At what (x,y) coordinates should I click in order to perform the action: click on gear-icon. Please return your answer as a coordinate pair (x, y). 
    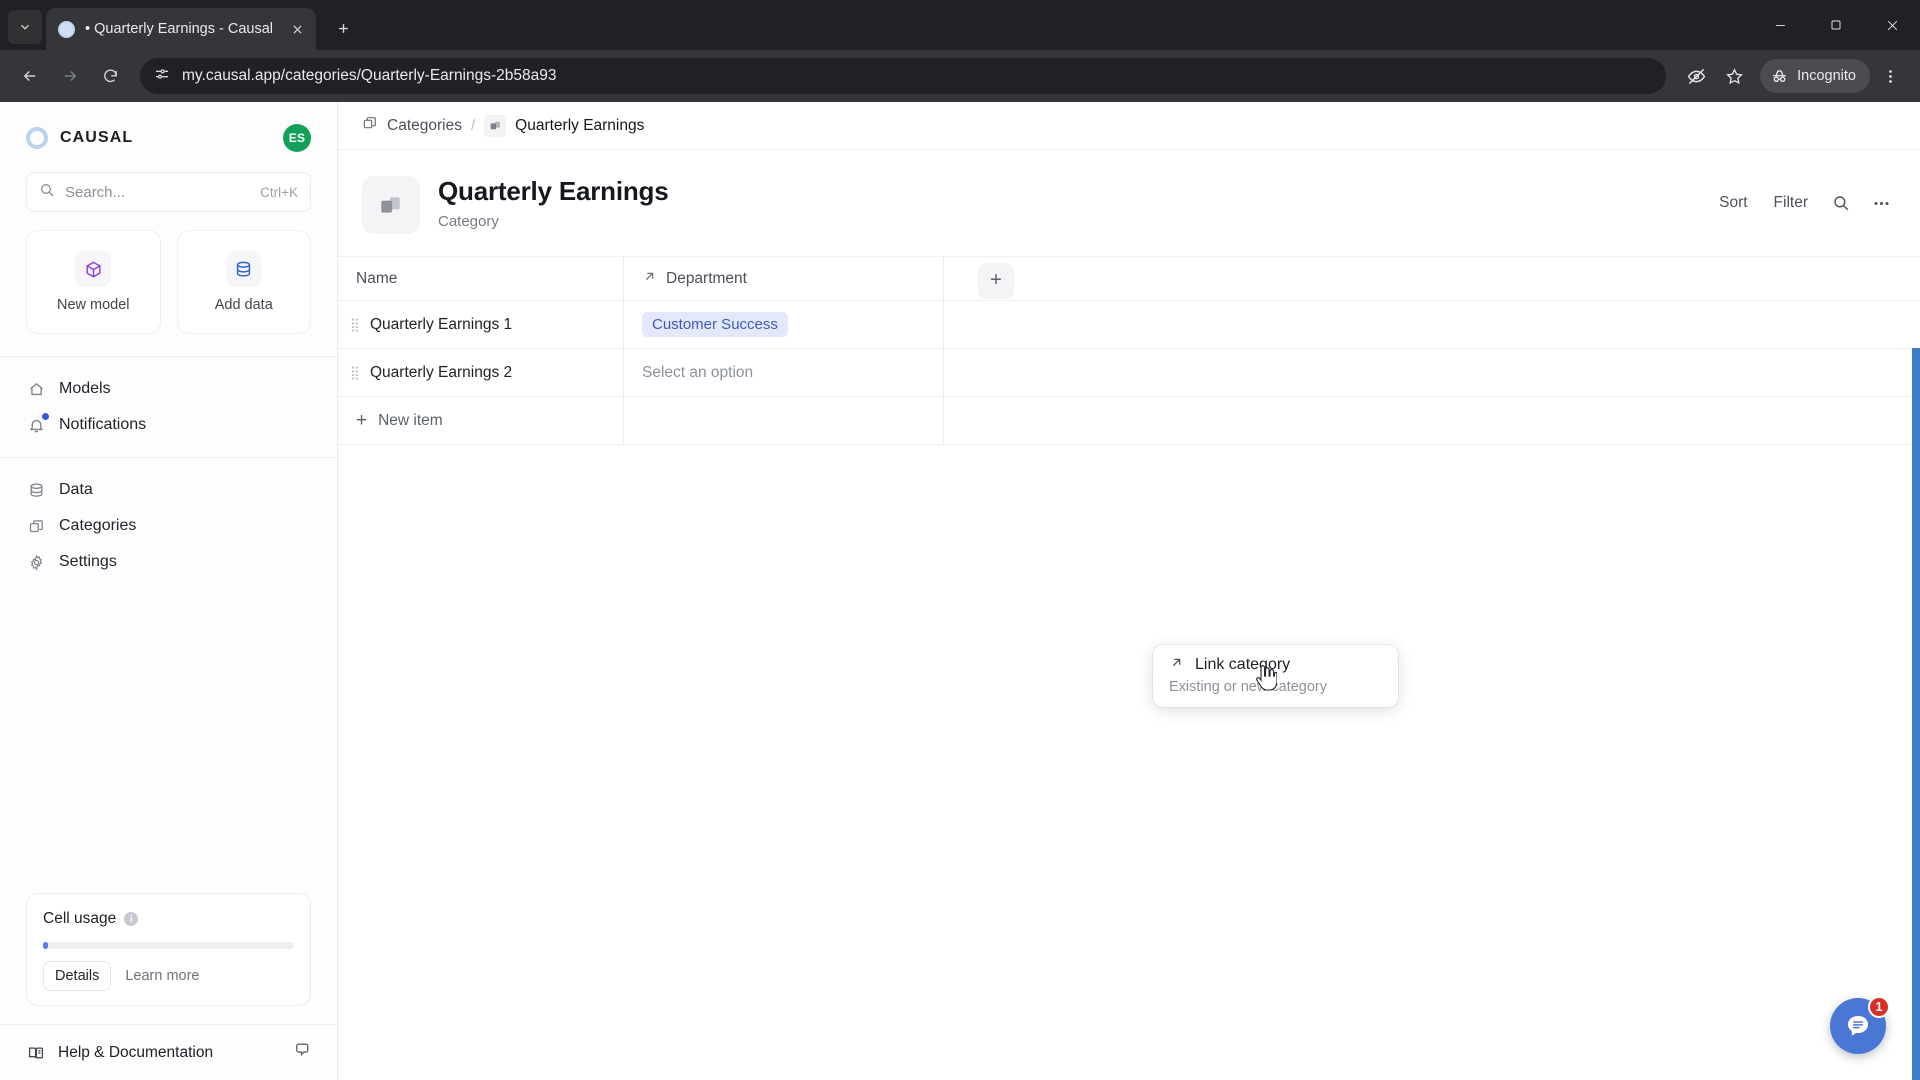
    Looking at the image, I should click on (36, 562).